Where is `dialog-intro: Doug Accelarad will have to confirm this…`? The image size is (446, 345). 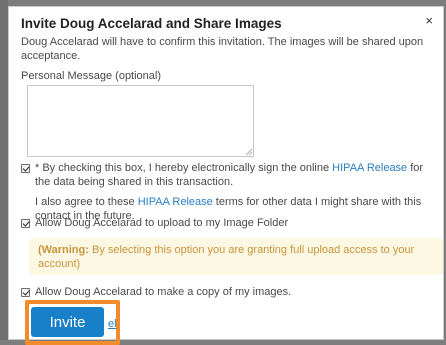
dialog-intro: Doug Accelarad will have to confirm this… is located at coordinates (222, 49).